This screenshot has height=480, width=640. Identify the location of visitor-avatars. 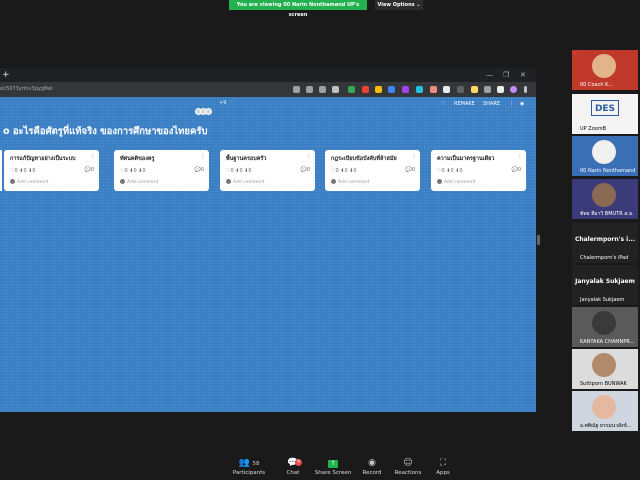
(203, 107).